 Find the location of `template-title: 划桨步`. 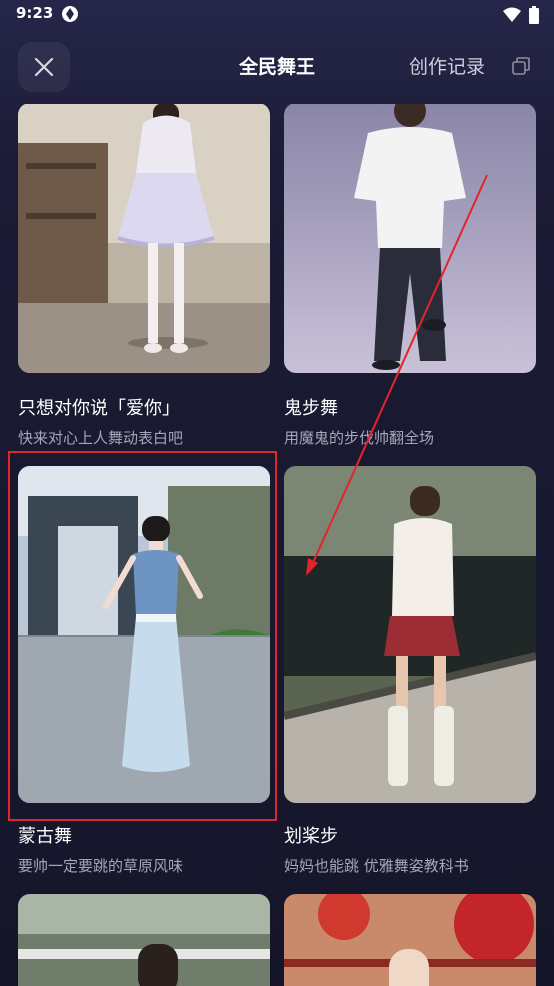

template-title: 划桨步 is located at coordinates (311, 836).